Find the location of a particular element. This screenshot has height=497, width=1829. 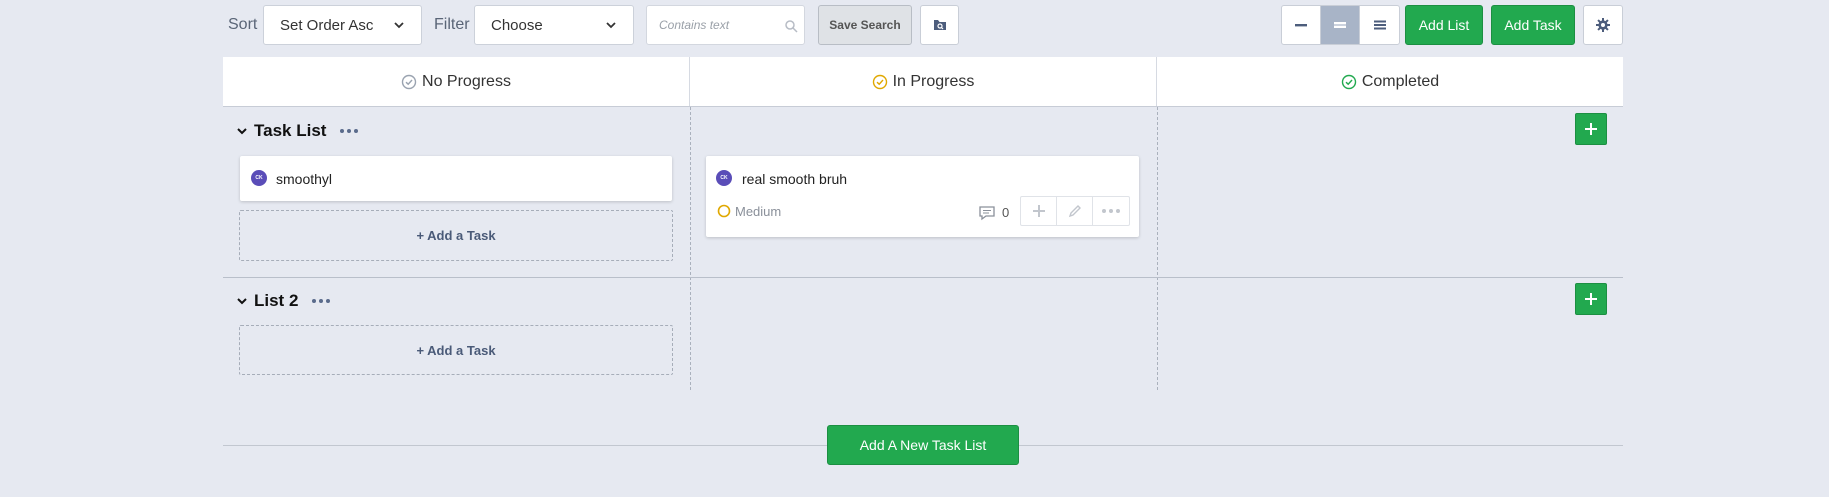

column-header-no-progress: No Progress is located at coordinates (456, 81).